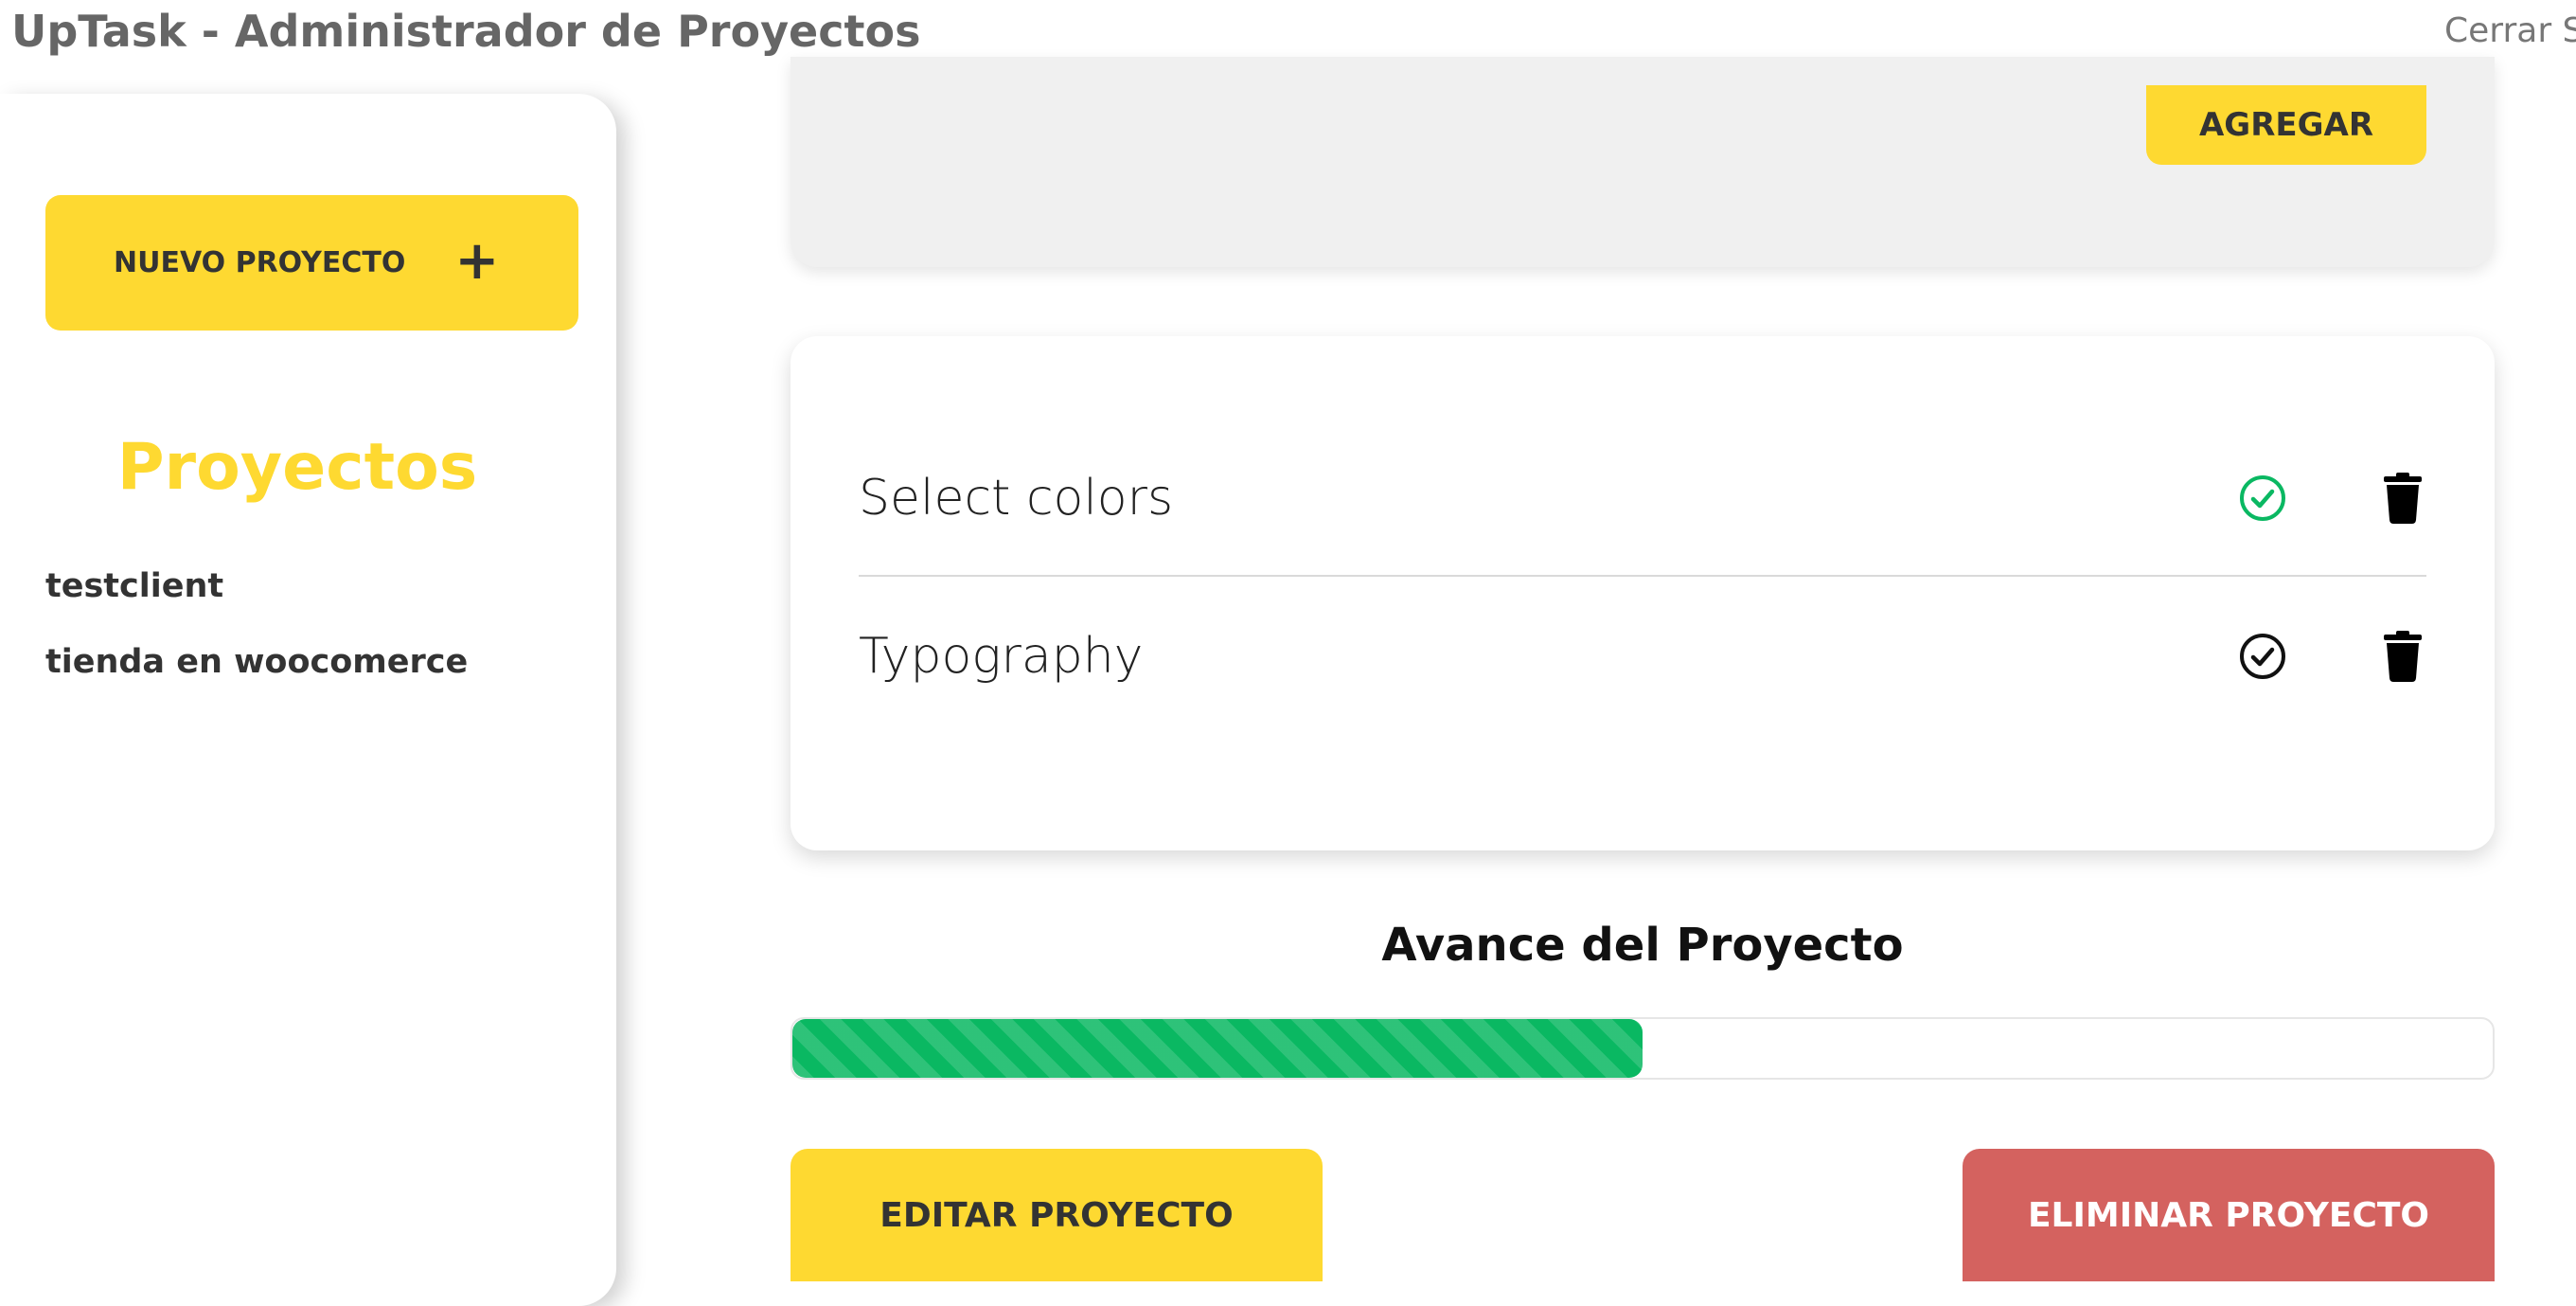  I want to click on task-name: Typography, so click(1002, 656).